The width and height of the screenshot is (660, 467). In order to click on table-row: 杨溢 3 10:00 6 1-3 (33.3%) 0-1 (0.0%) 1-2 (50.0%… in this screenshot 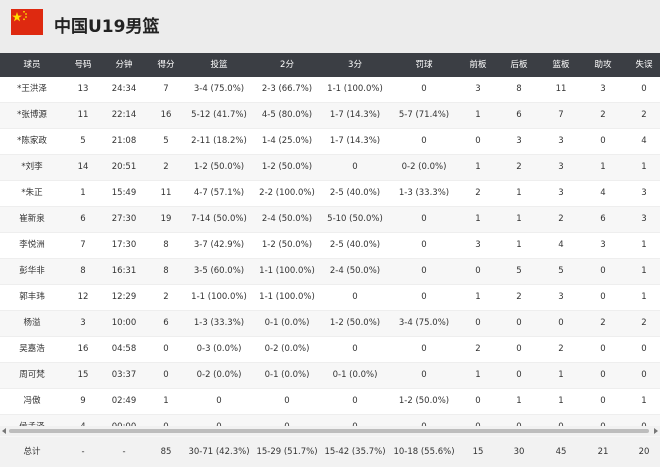, I will do `click(330, 324)`.